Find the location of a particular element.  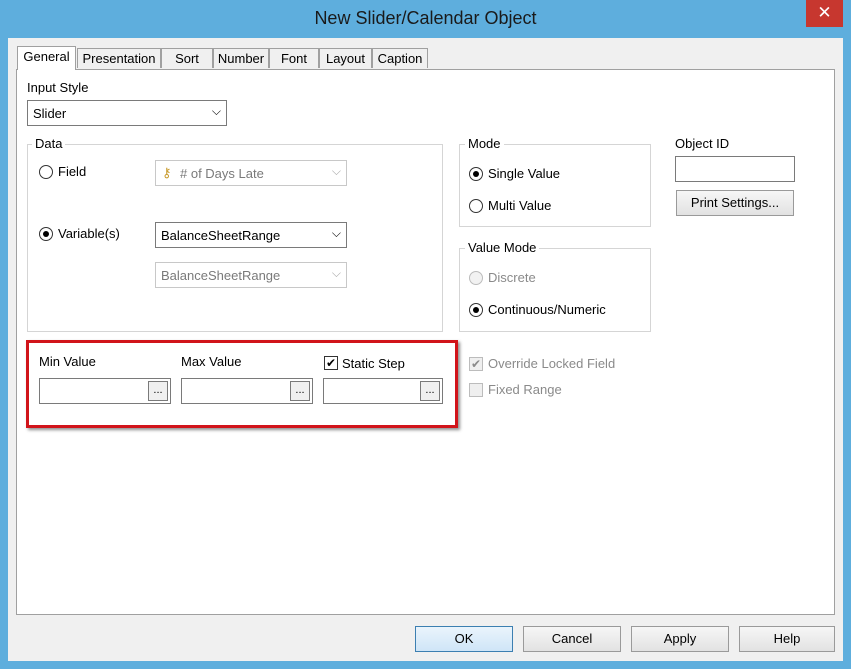

title-bar: New Slider/Calendar Object ✕ is located at coordinates (425, 19).